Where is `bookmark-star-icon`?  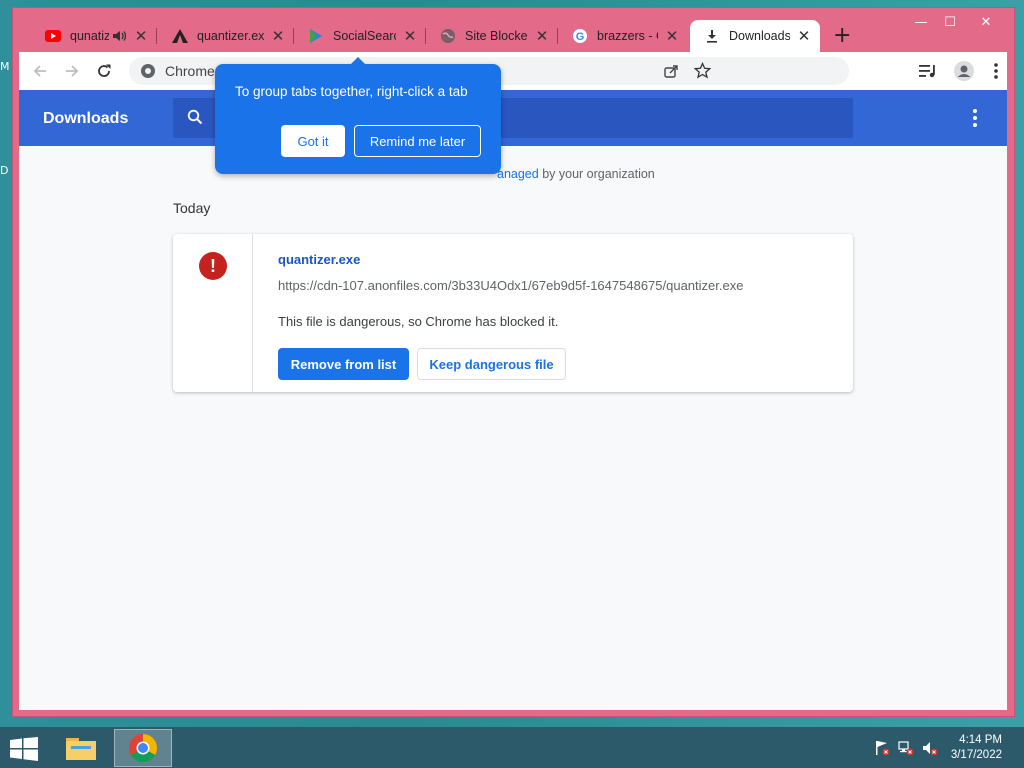
bookmark-star-icon is located at coordinates (702, 71).